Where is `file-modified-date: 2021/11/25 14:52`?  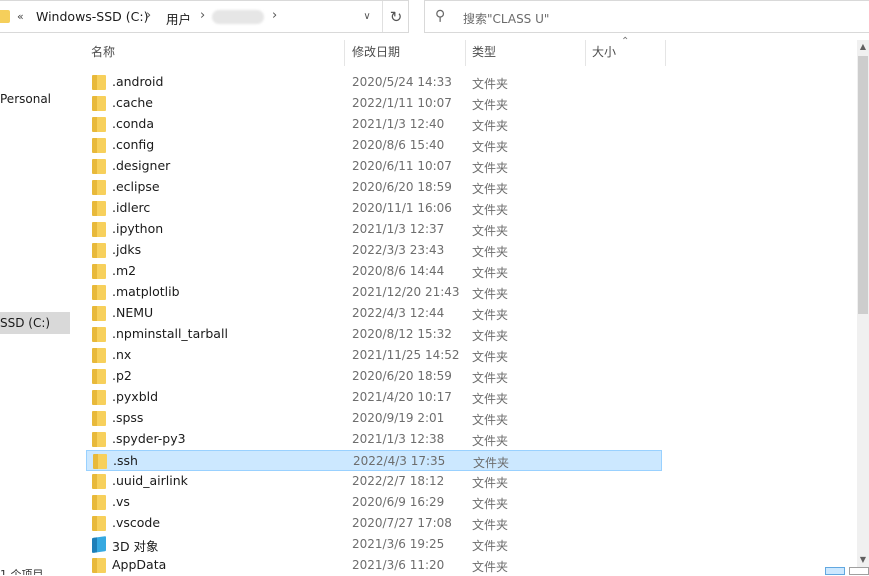
file-modified-date: 2021/11/25 14:52 is located at coordinates (406, 355).